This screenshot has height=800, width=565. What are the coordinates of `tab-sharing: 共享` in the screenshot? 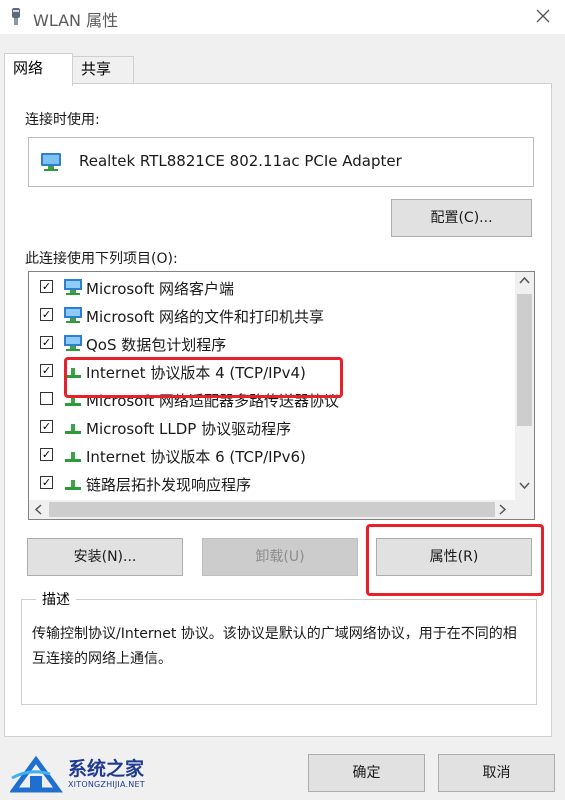 It's located at (103, 69).